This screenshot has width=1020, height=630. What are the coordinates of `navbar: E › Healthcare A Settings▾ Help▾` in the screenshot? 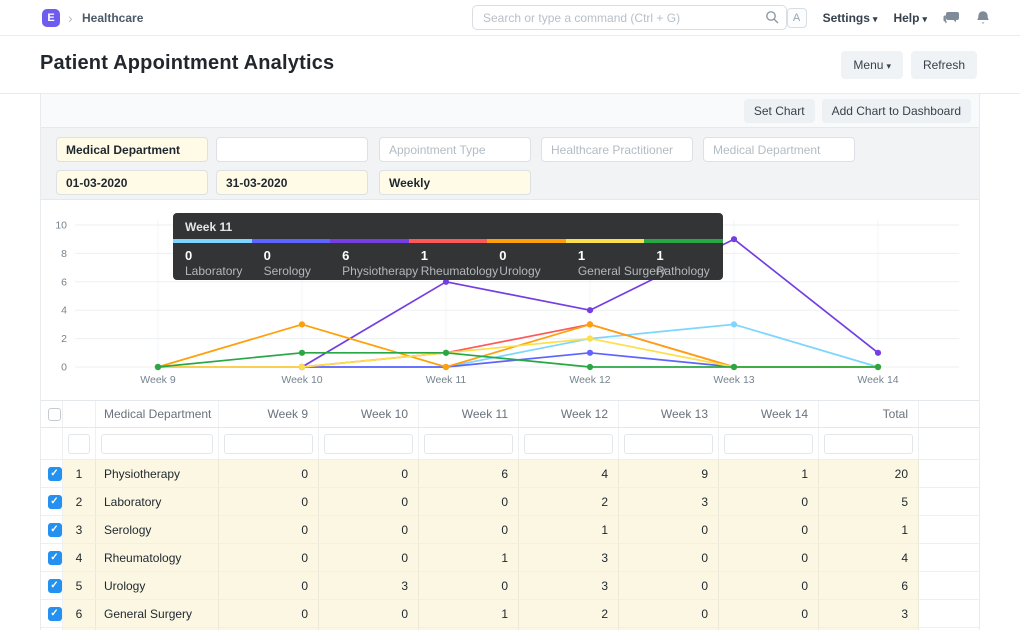 It's located at (510, 18).